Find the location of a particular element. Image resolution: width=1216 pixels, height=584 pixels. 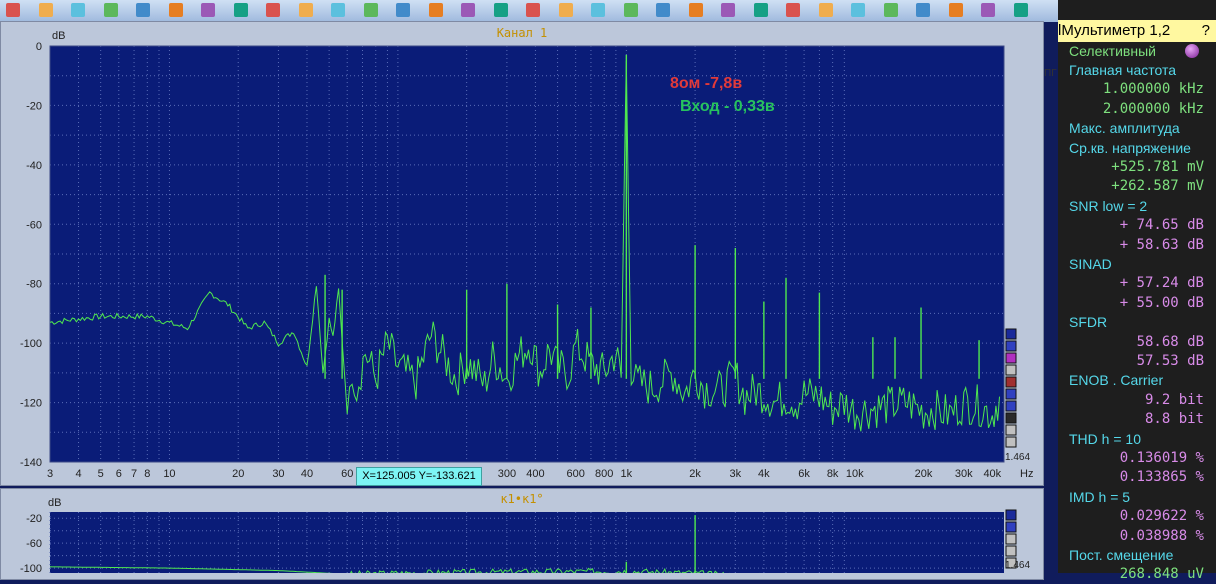

y-tick-label: -100 is located at coordinates (31, 344).